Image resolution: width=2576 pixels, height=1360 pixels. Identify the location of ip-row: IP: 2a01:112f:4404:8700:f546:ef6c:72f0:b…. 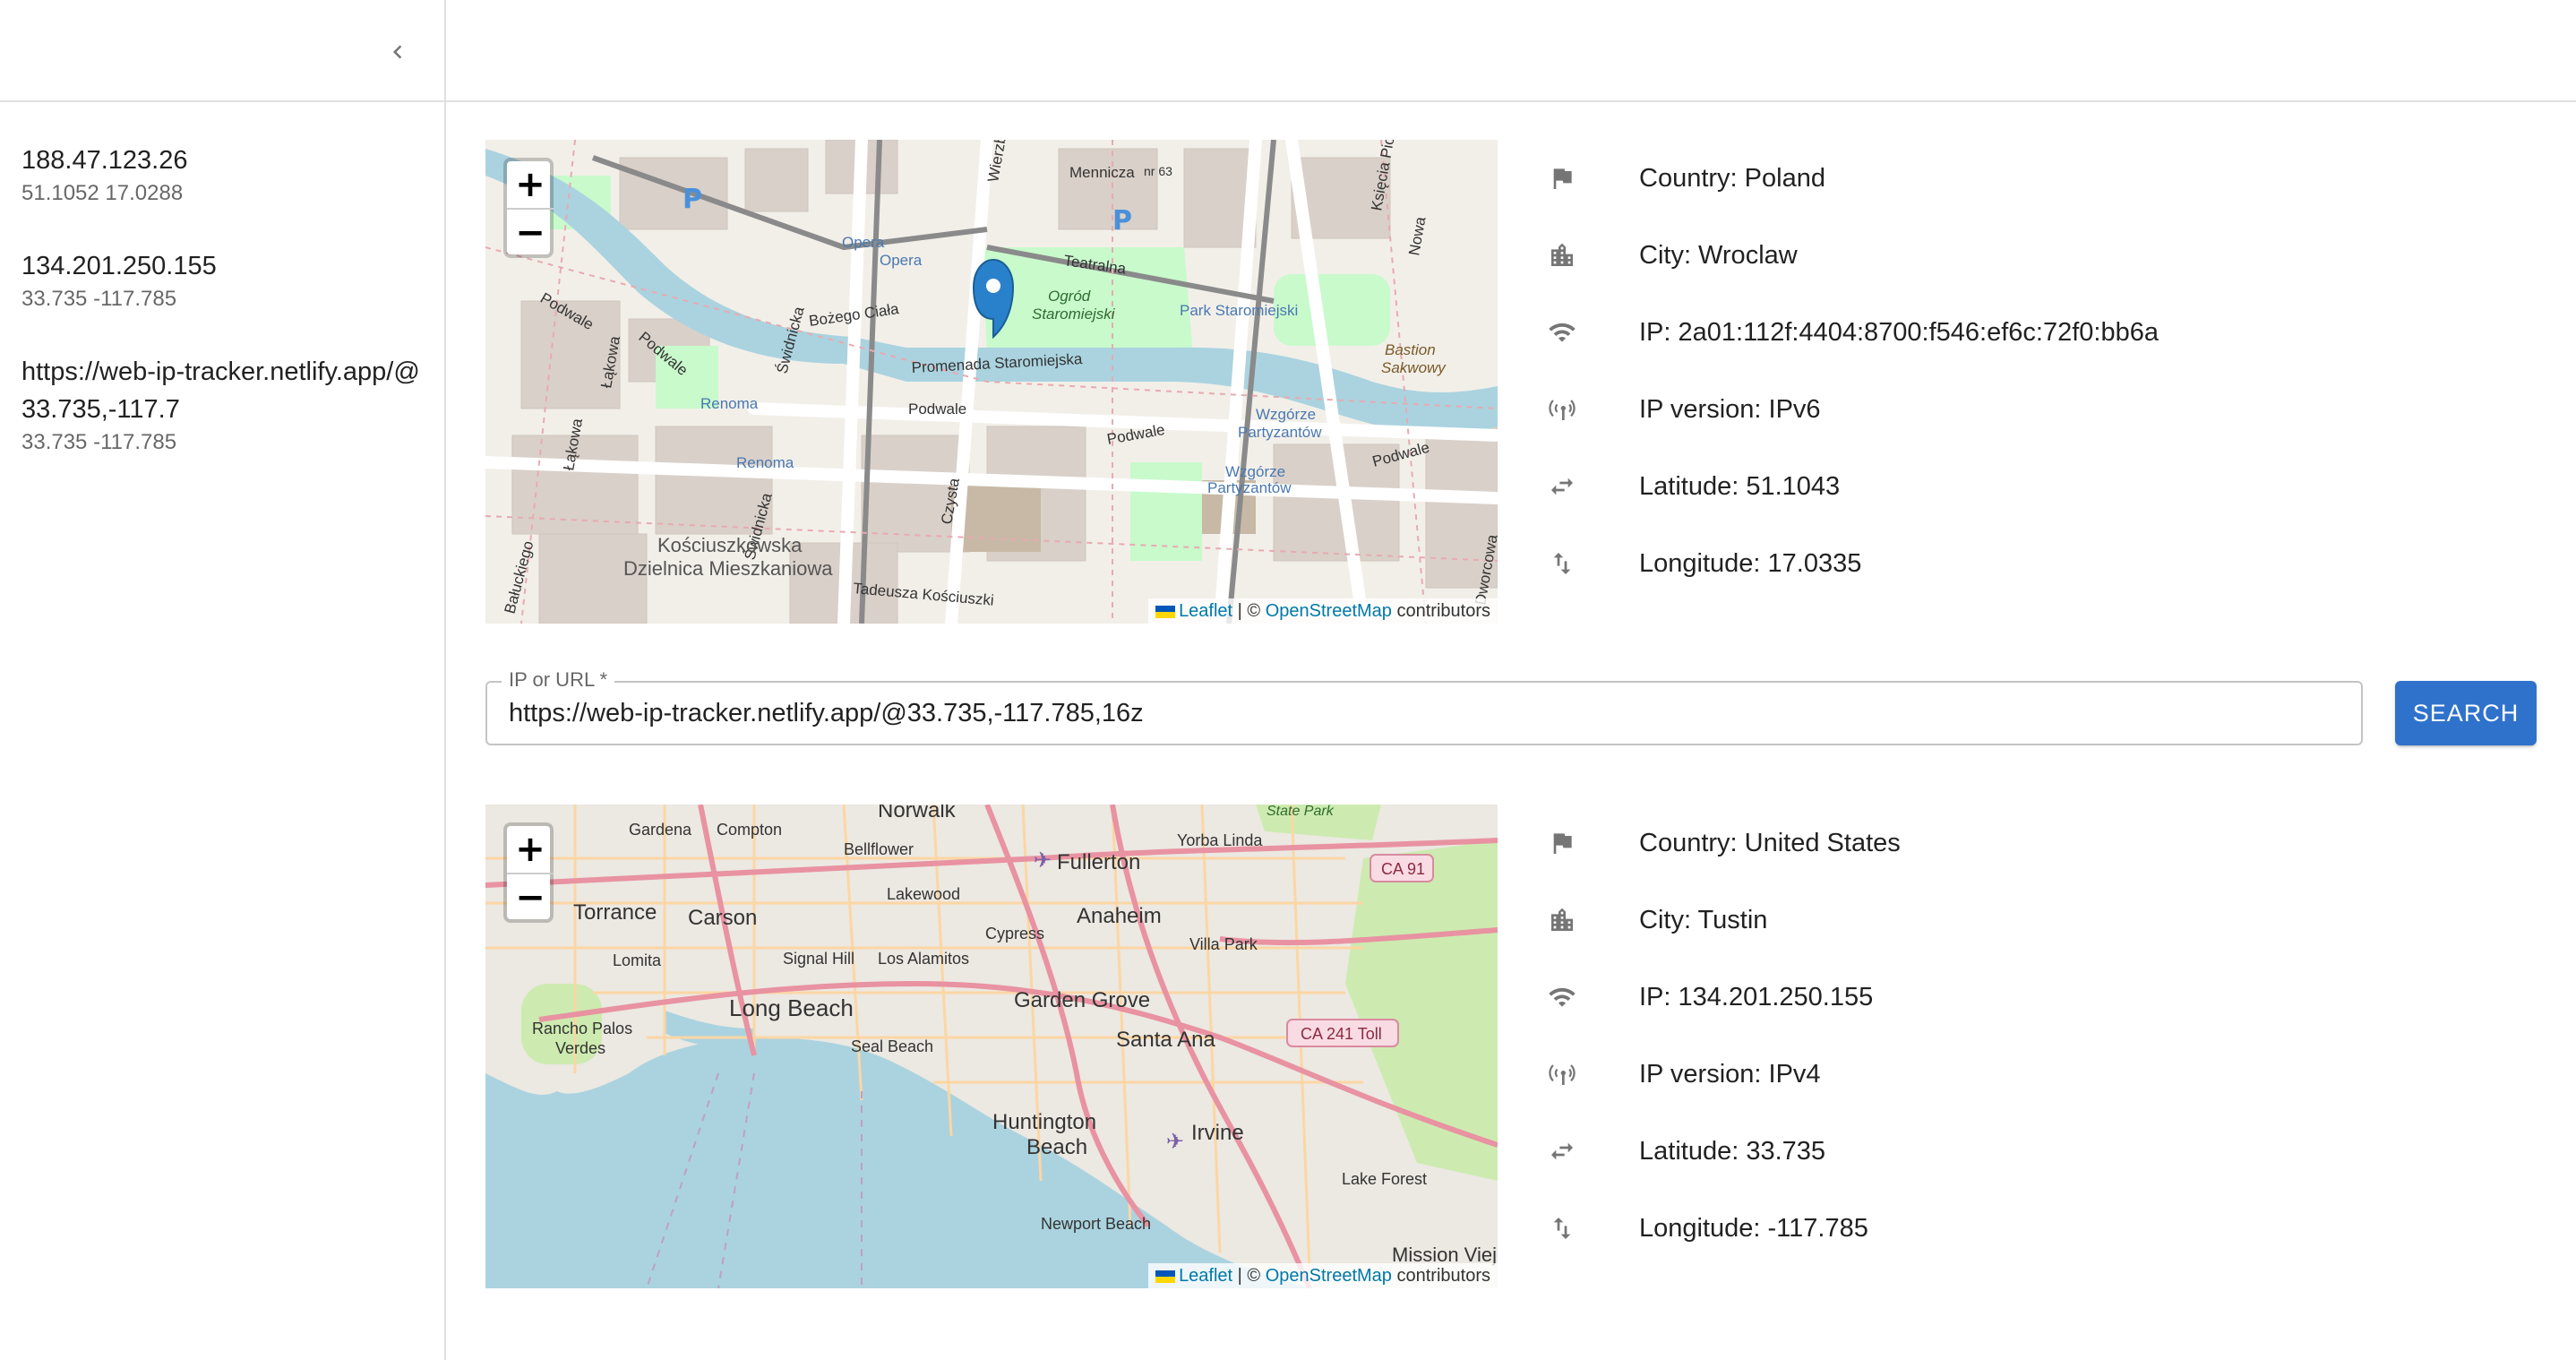
(1919, 332).